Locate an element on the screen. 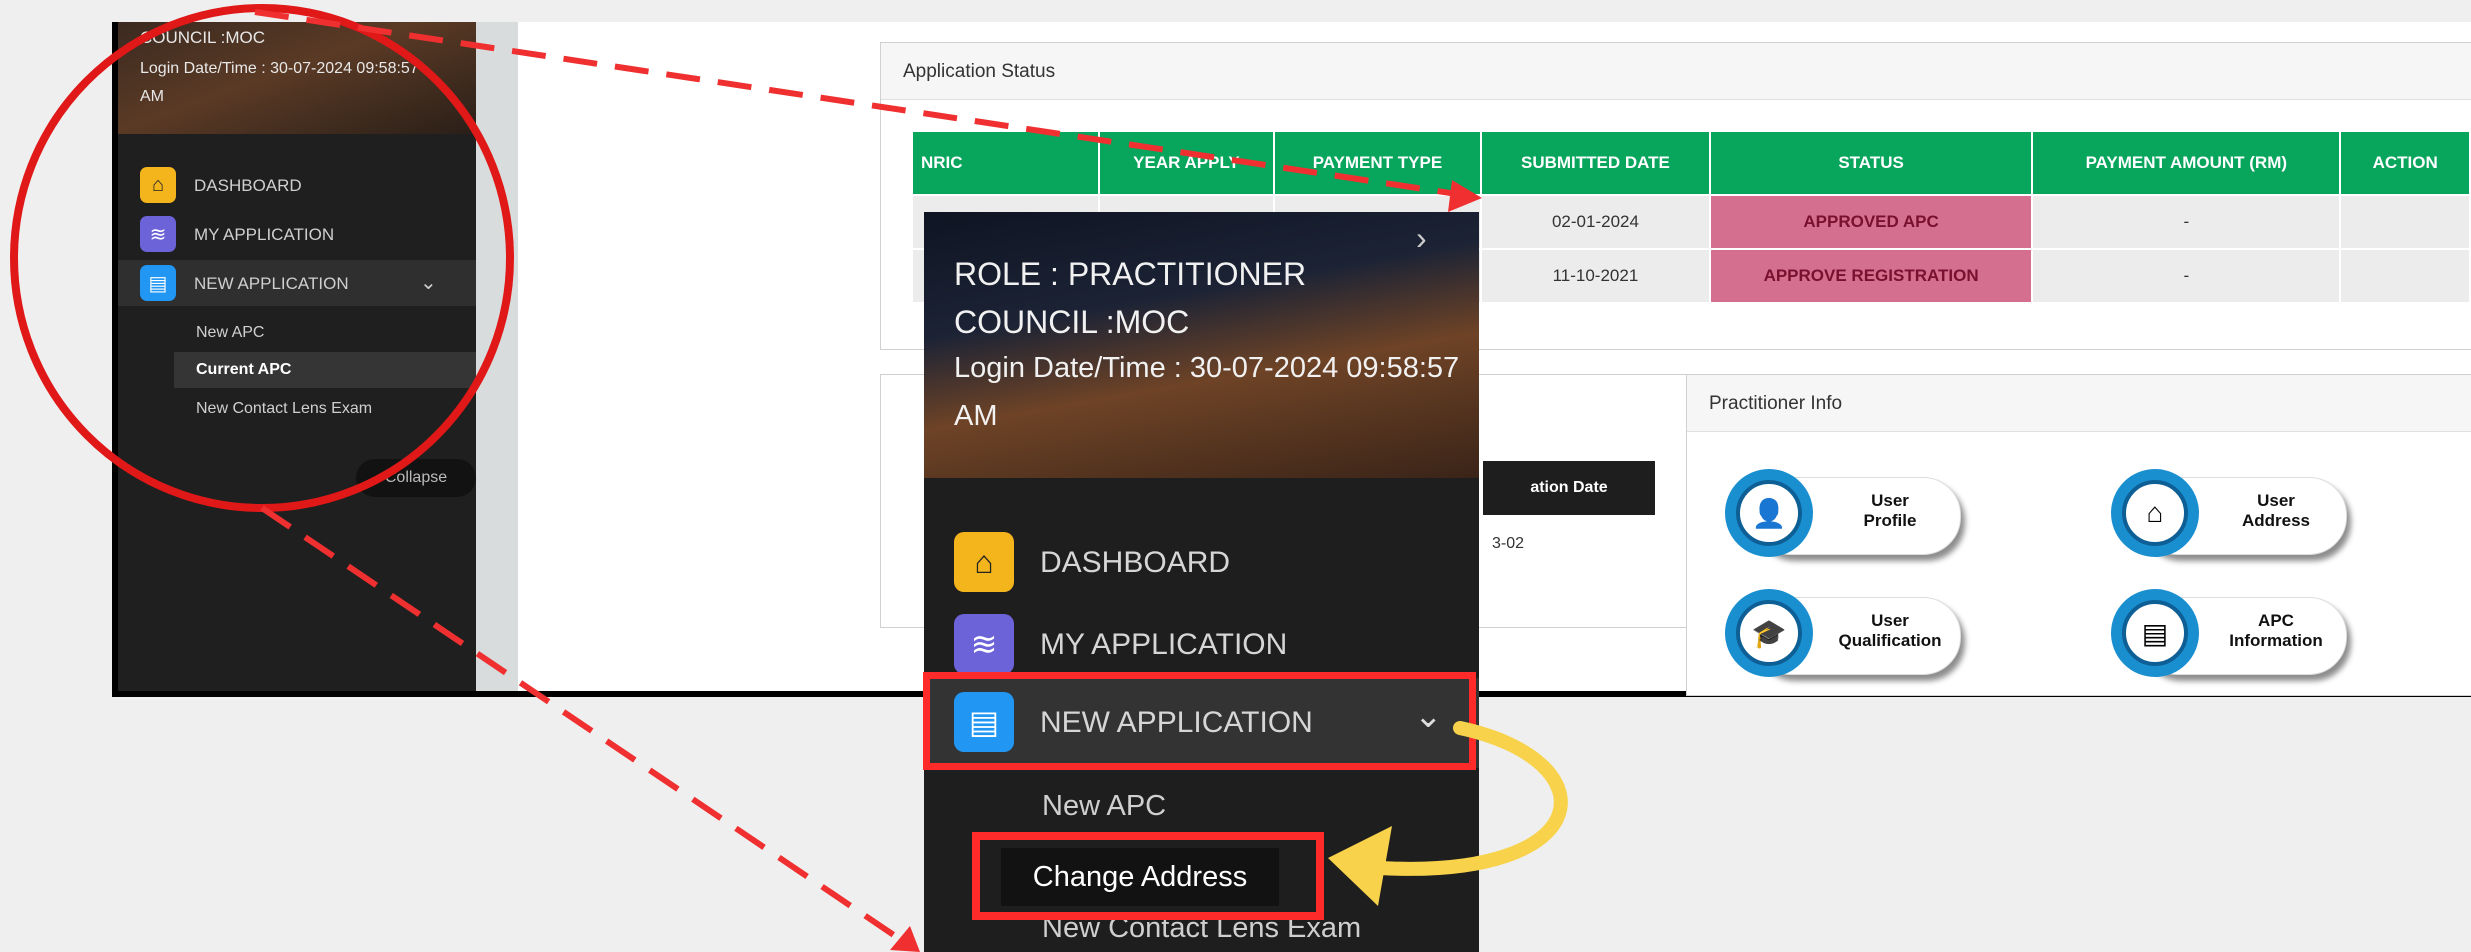 This screenshot has height=952, width=2471. curved-arrow is located at coordinates (1470, 798).